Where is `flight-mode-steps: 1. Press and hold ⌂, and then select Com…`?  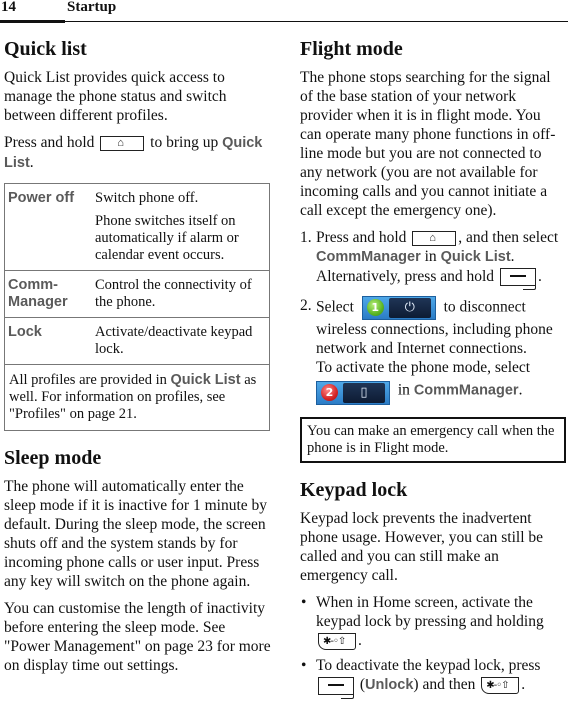 flight-mode-steps: 1. Press and hold ⌂, and then select Com… is located at coordinates (433, 317).